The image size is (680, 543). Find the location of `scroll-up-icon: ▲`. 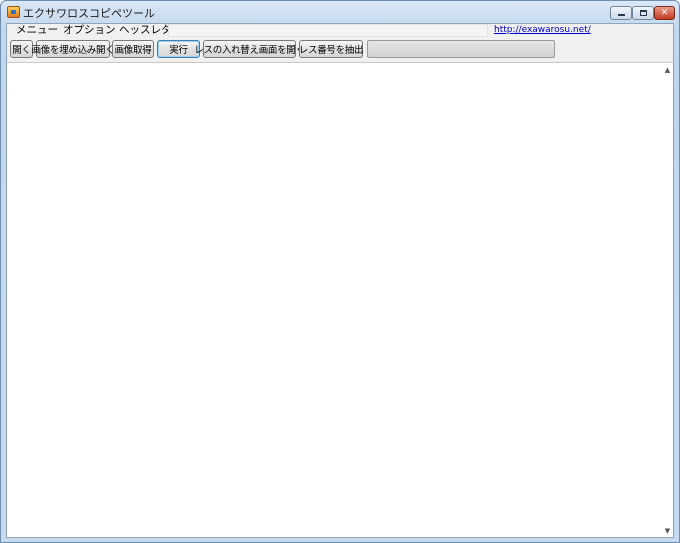

scroll-up-icon: ▲ is located at coordinates (667, 69).